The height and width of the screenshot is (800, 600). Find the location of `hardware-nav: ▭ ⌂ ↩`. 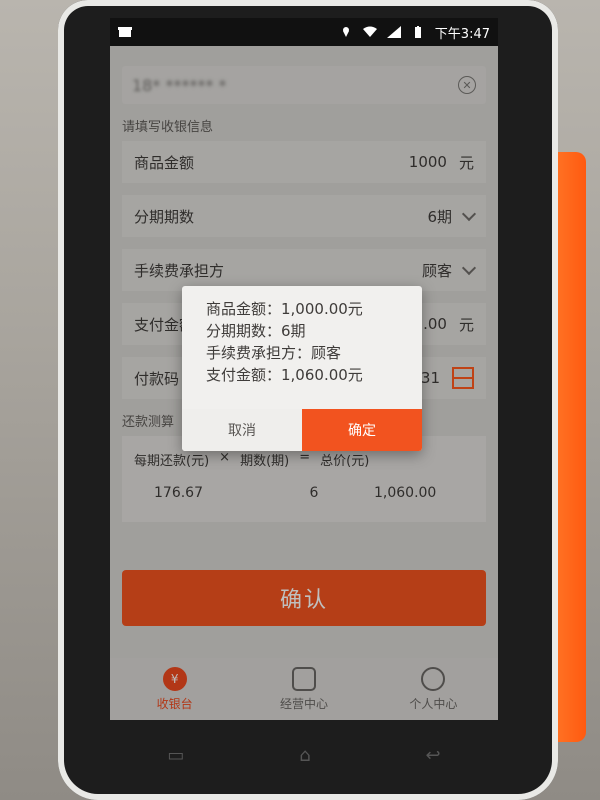

hardware-nav: ▭ ⌂ ↩ is located at coordinates (304, 755).